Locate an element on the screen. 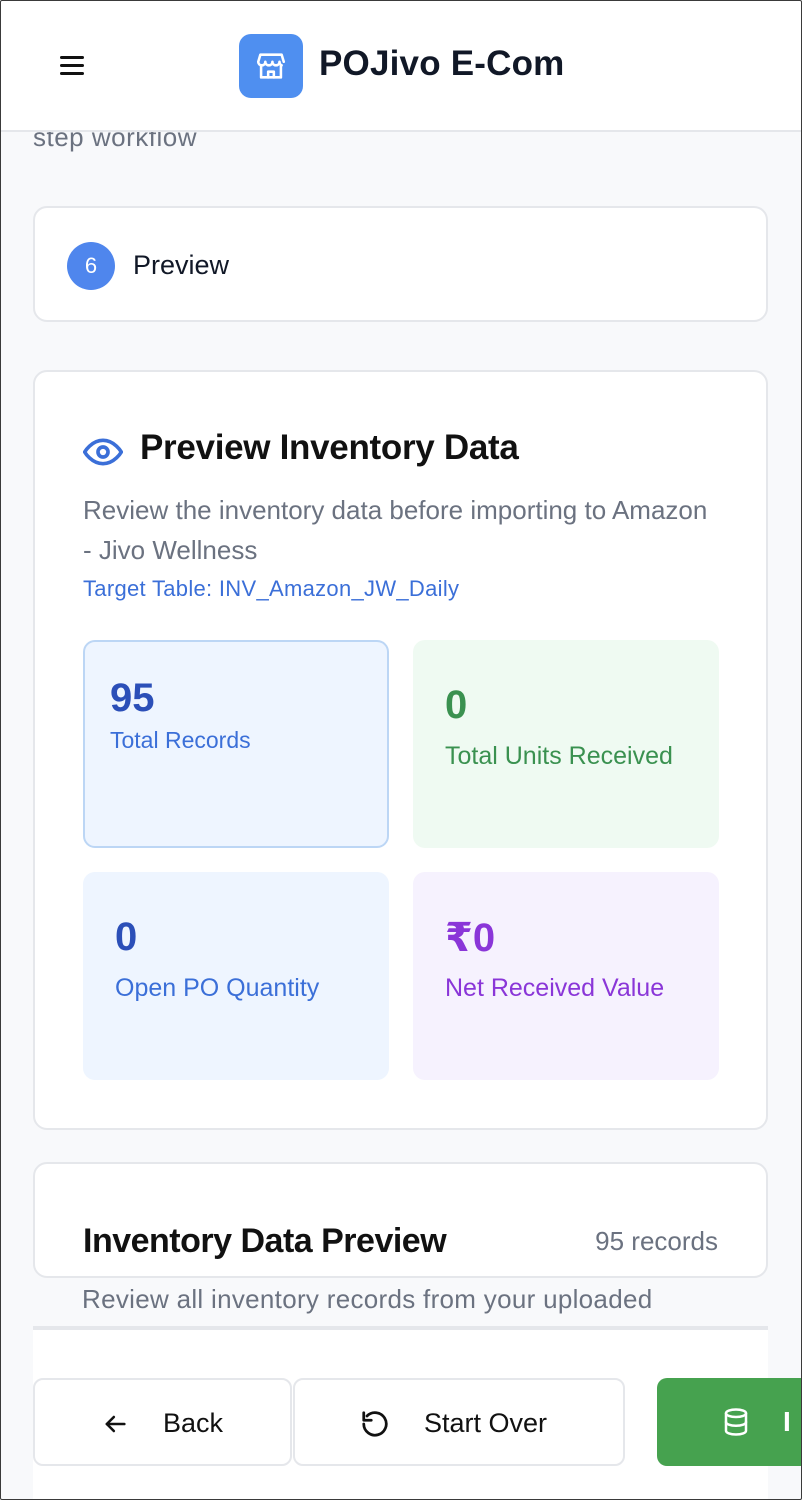  back-button-label: Back is located at coordinates (193, 1423).